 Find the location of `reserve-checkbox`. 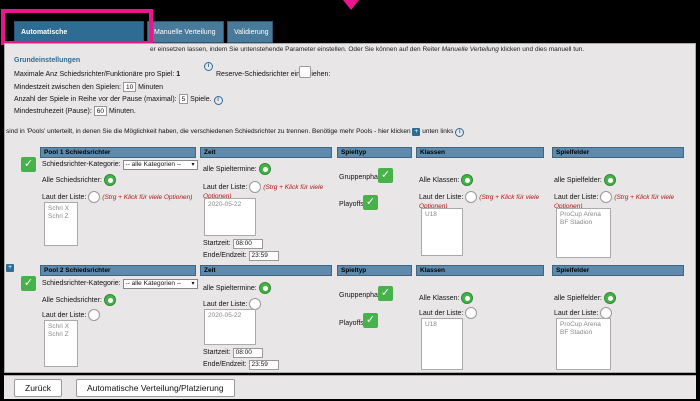

reserve-checkbox is located at coordinates (305, 72).